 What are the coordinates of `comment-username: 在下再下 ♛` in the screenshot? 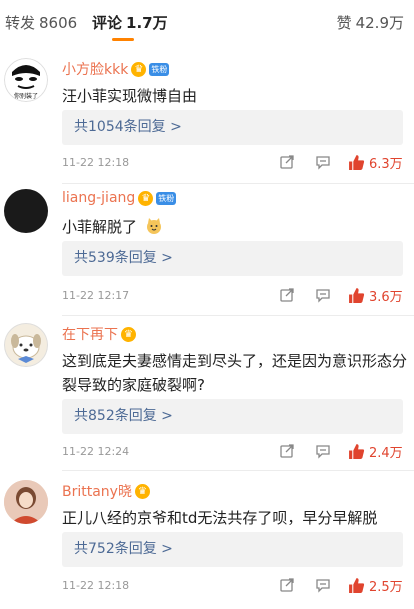 It's located at (99, 334).